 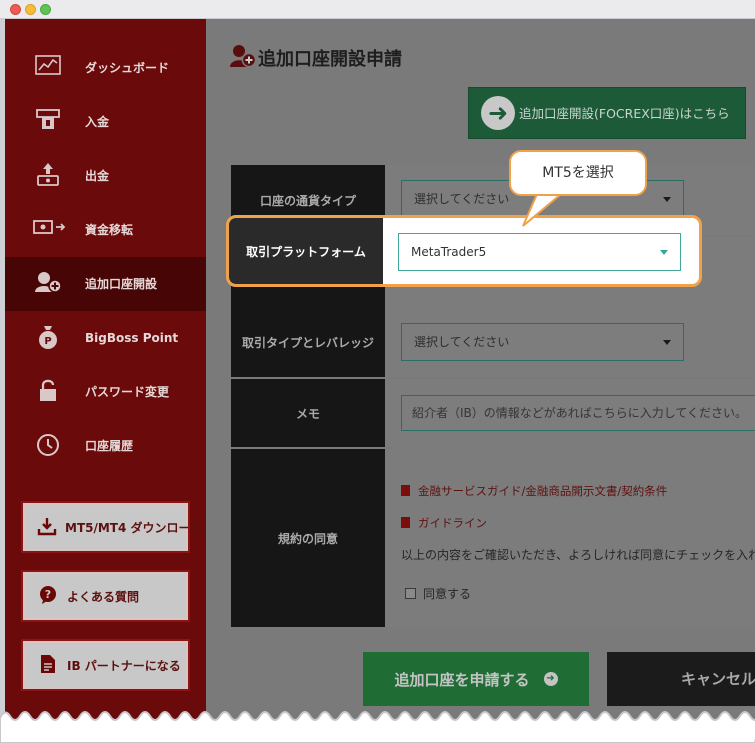 What do you see at coordinates (681, 679) in the screenshot?
I see `cancel-button: キャンセル` at bounding box center [681, 679].